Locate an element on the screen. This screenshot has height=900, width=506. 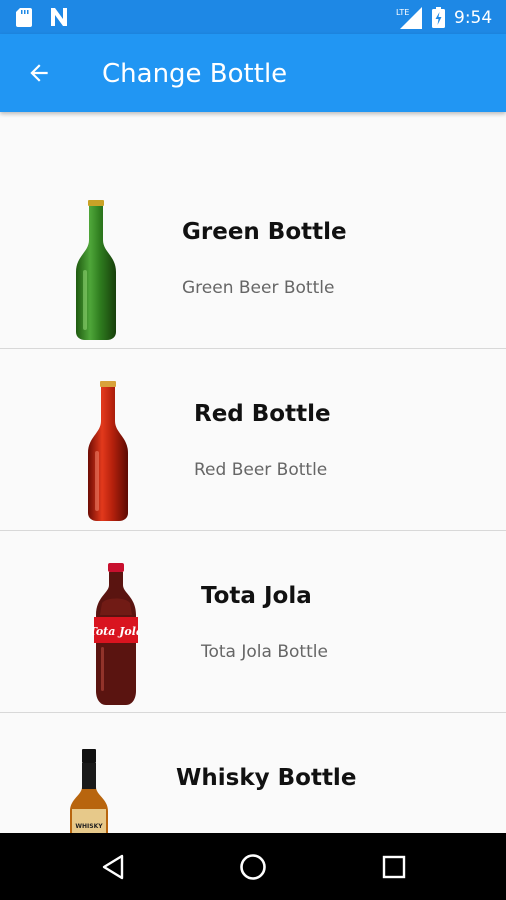
back-button is located at coordinates (39, 73).